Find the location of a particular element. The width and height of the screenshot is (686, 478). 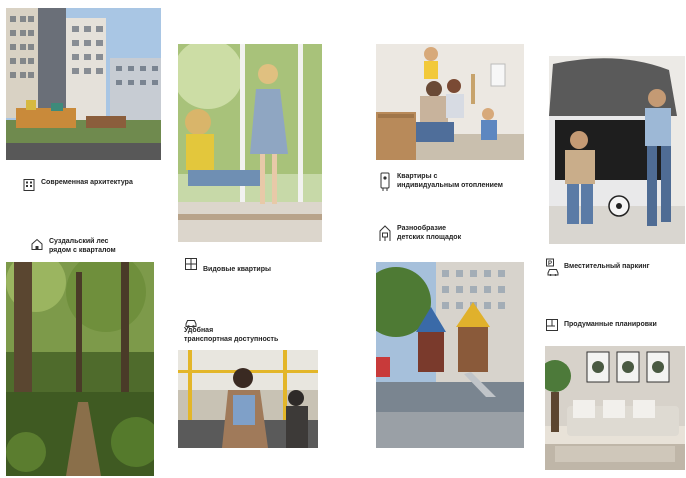

feature-views: Видовые квартиры is located at coordinates (227, 265).